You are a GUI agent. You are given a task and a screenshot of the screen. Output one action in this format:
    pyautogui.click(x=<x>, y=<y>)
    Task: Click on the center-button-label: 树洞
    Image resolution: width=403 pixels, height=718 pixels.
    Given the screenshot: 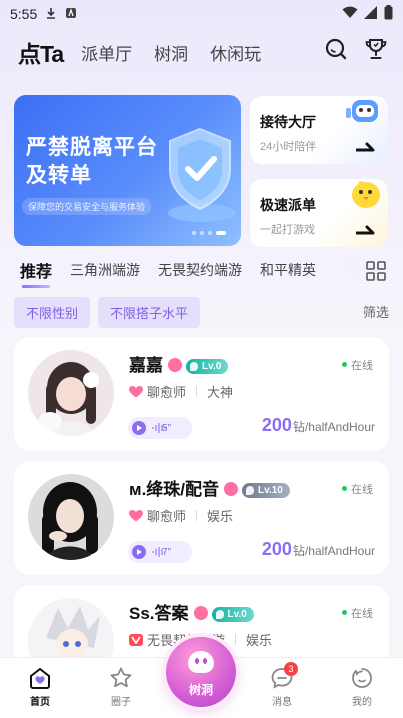 What is the action you would take?
    pyautogui.click(x=200, y=690)
    